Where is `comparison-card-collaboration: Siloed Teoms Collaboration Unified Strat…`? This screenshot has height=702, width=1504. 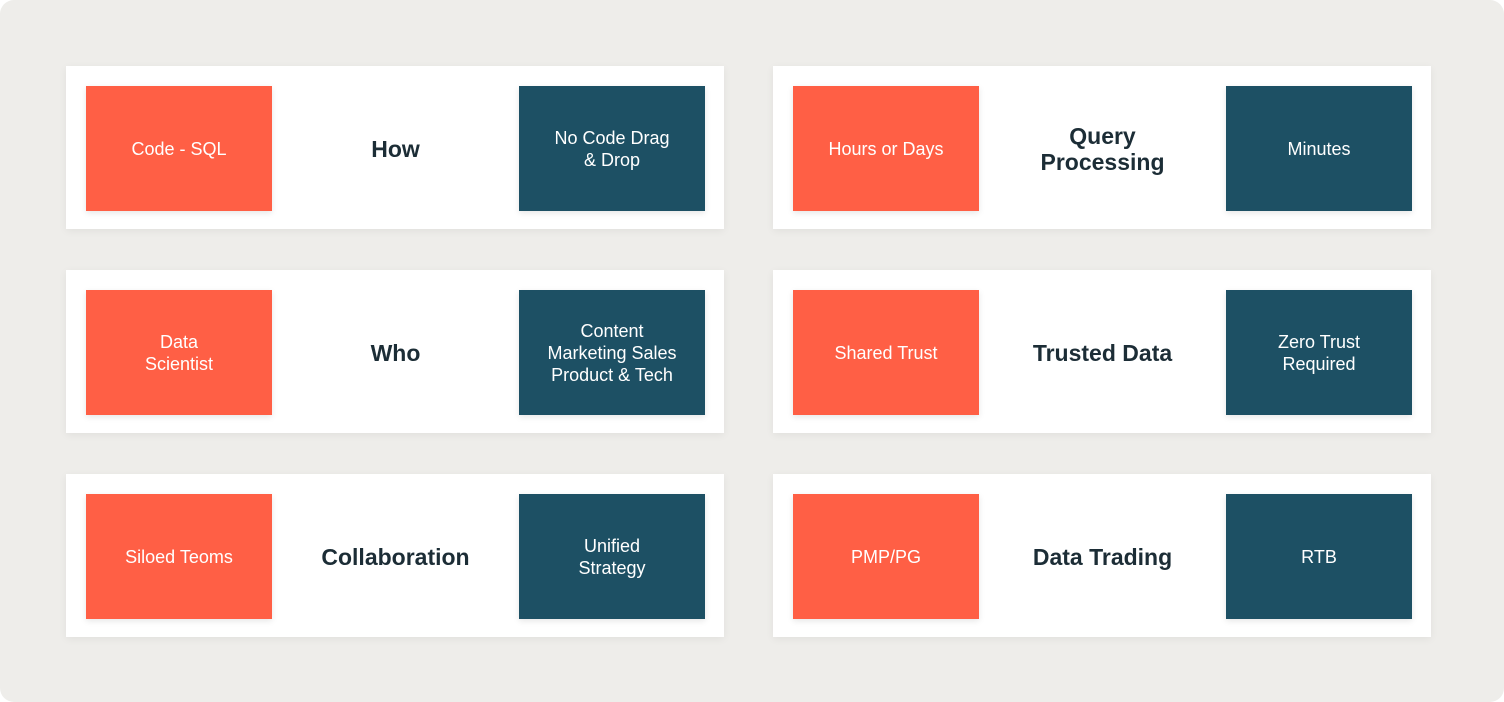
comparison-card-collaboration: Siloed Teoms Collaboration Unified Strat… is located at coordinates (395, 555).